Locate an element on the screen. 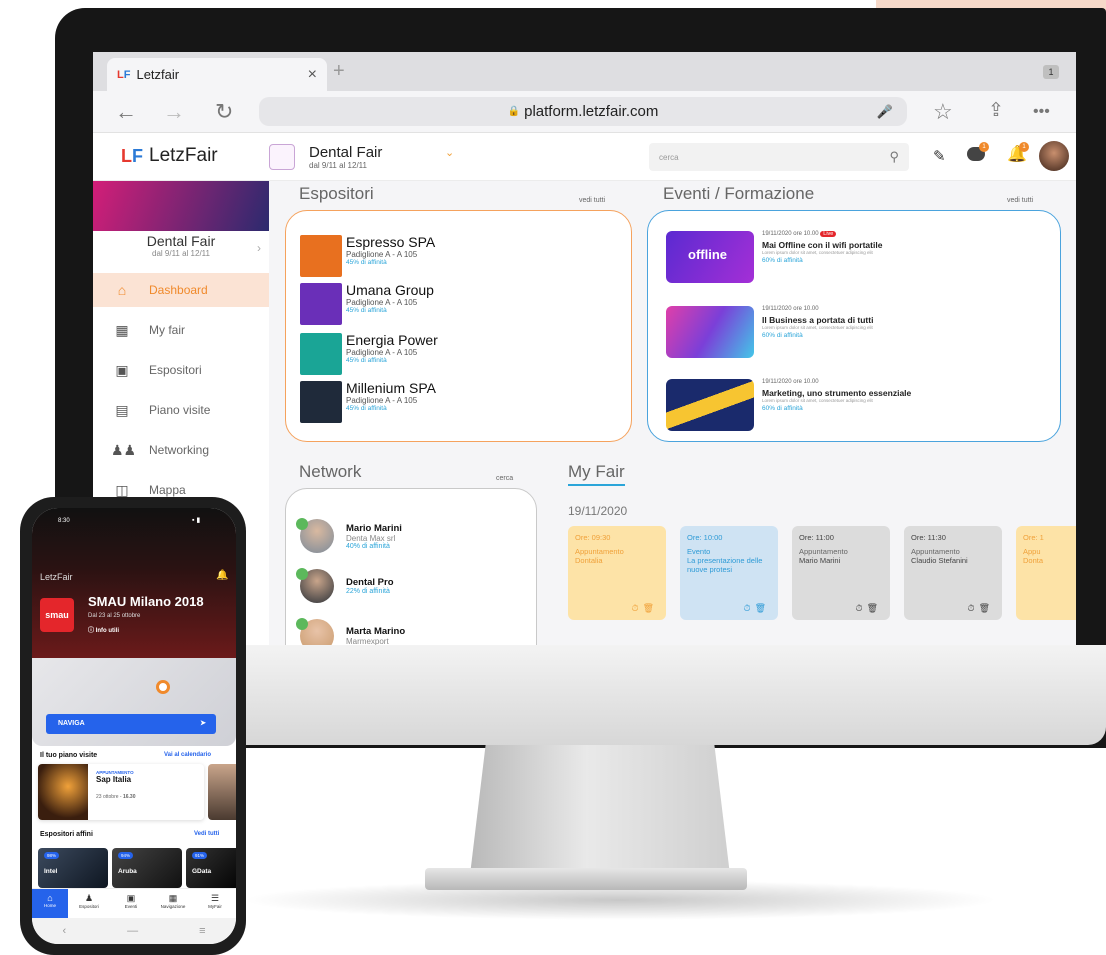 Image resolution: width=1106 pixels, height=955 pixels. new-tab-button: + is located at coordinates (339, 71).